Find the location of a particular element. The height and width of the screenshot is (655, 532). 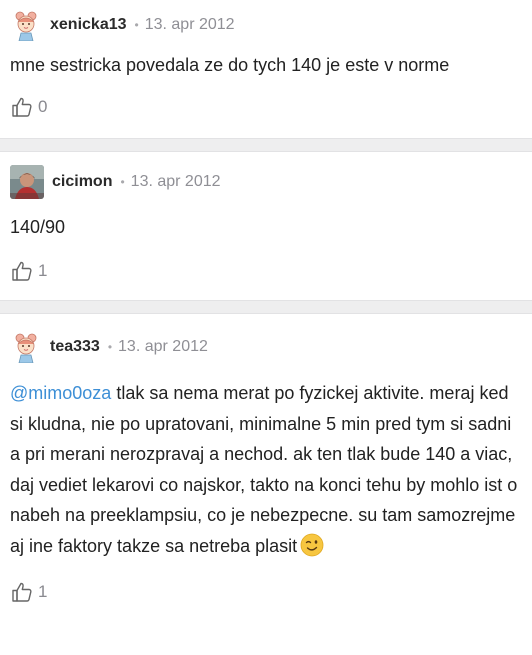

winking-face-icon is located at coordinates (312, 545).